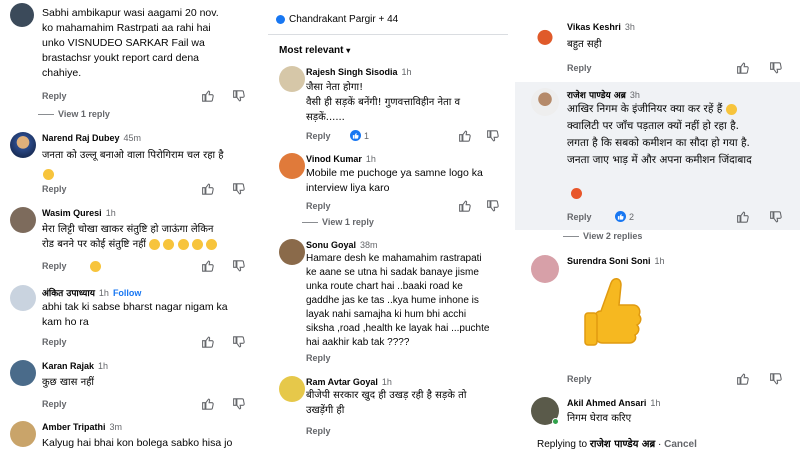  I want to click on timestamp: 38m, so click(369, 245).